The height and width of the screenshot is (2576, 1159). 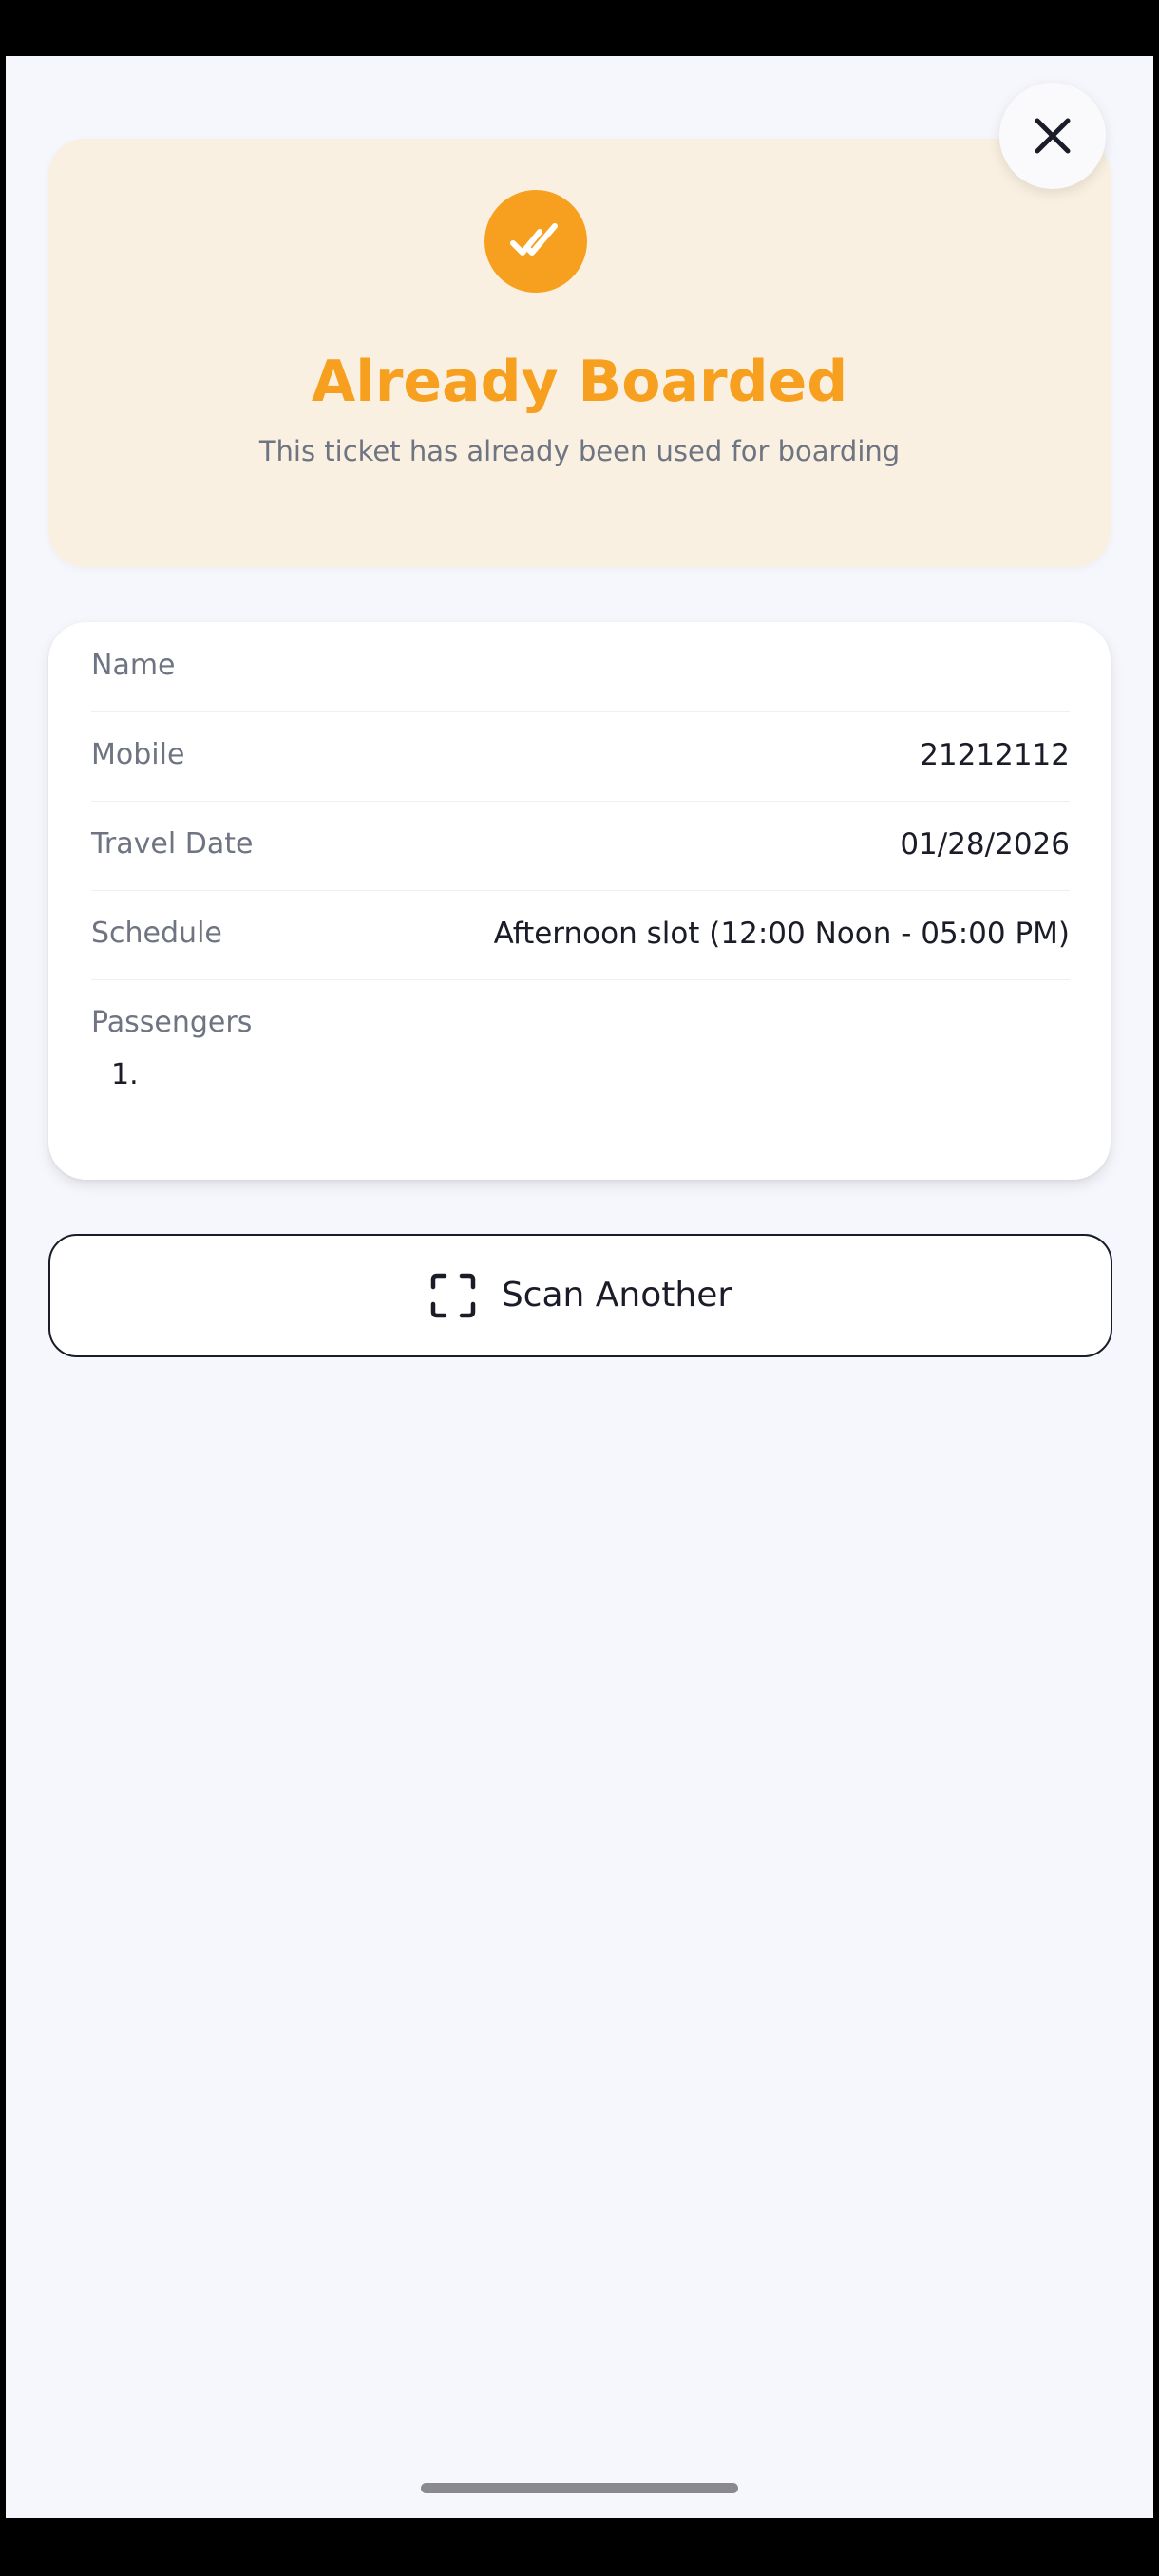 I want to click on scan-another-label: Scan Another, so click(x=616, y=1295).